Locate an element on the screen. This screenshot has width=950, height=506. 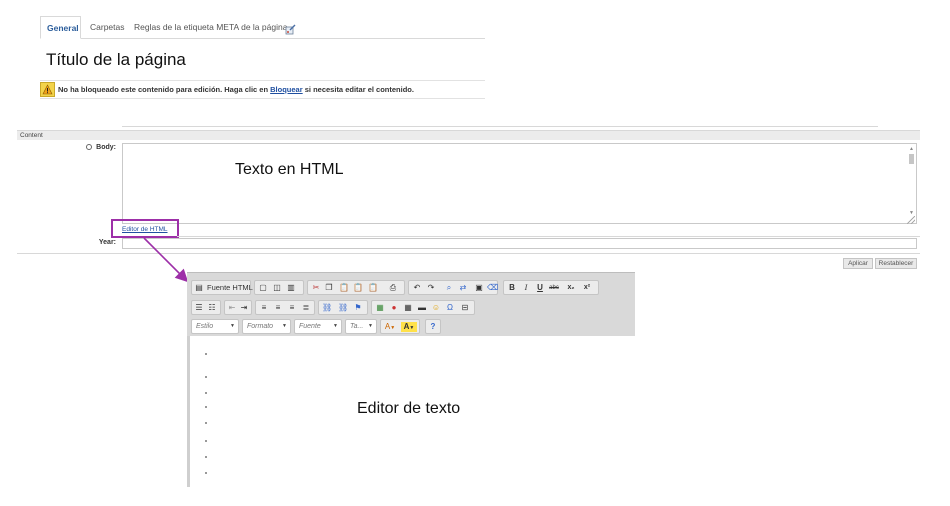
table-icon: ▦ is located at coordinates (408, 308).